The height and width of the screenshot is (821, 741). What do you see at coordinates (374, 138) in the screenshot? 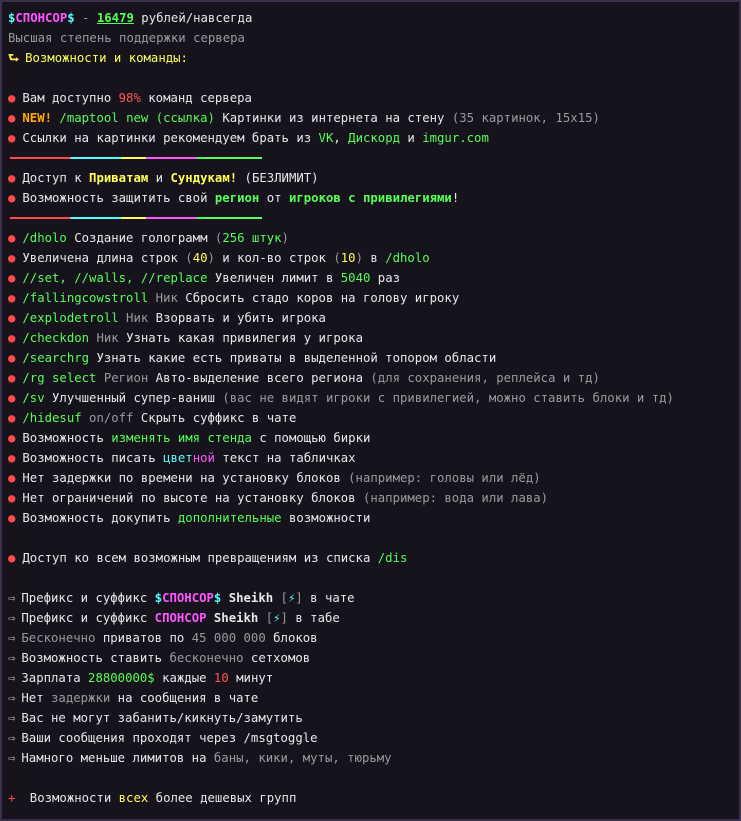
I see `discord-link: Дискорд` at bounding box center [374, 138].